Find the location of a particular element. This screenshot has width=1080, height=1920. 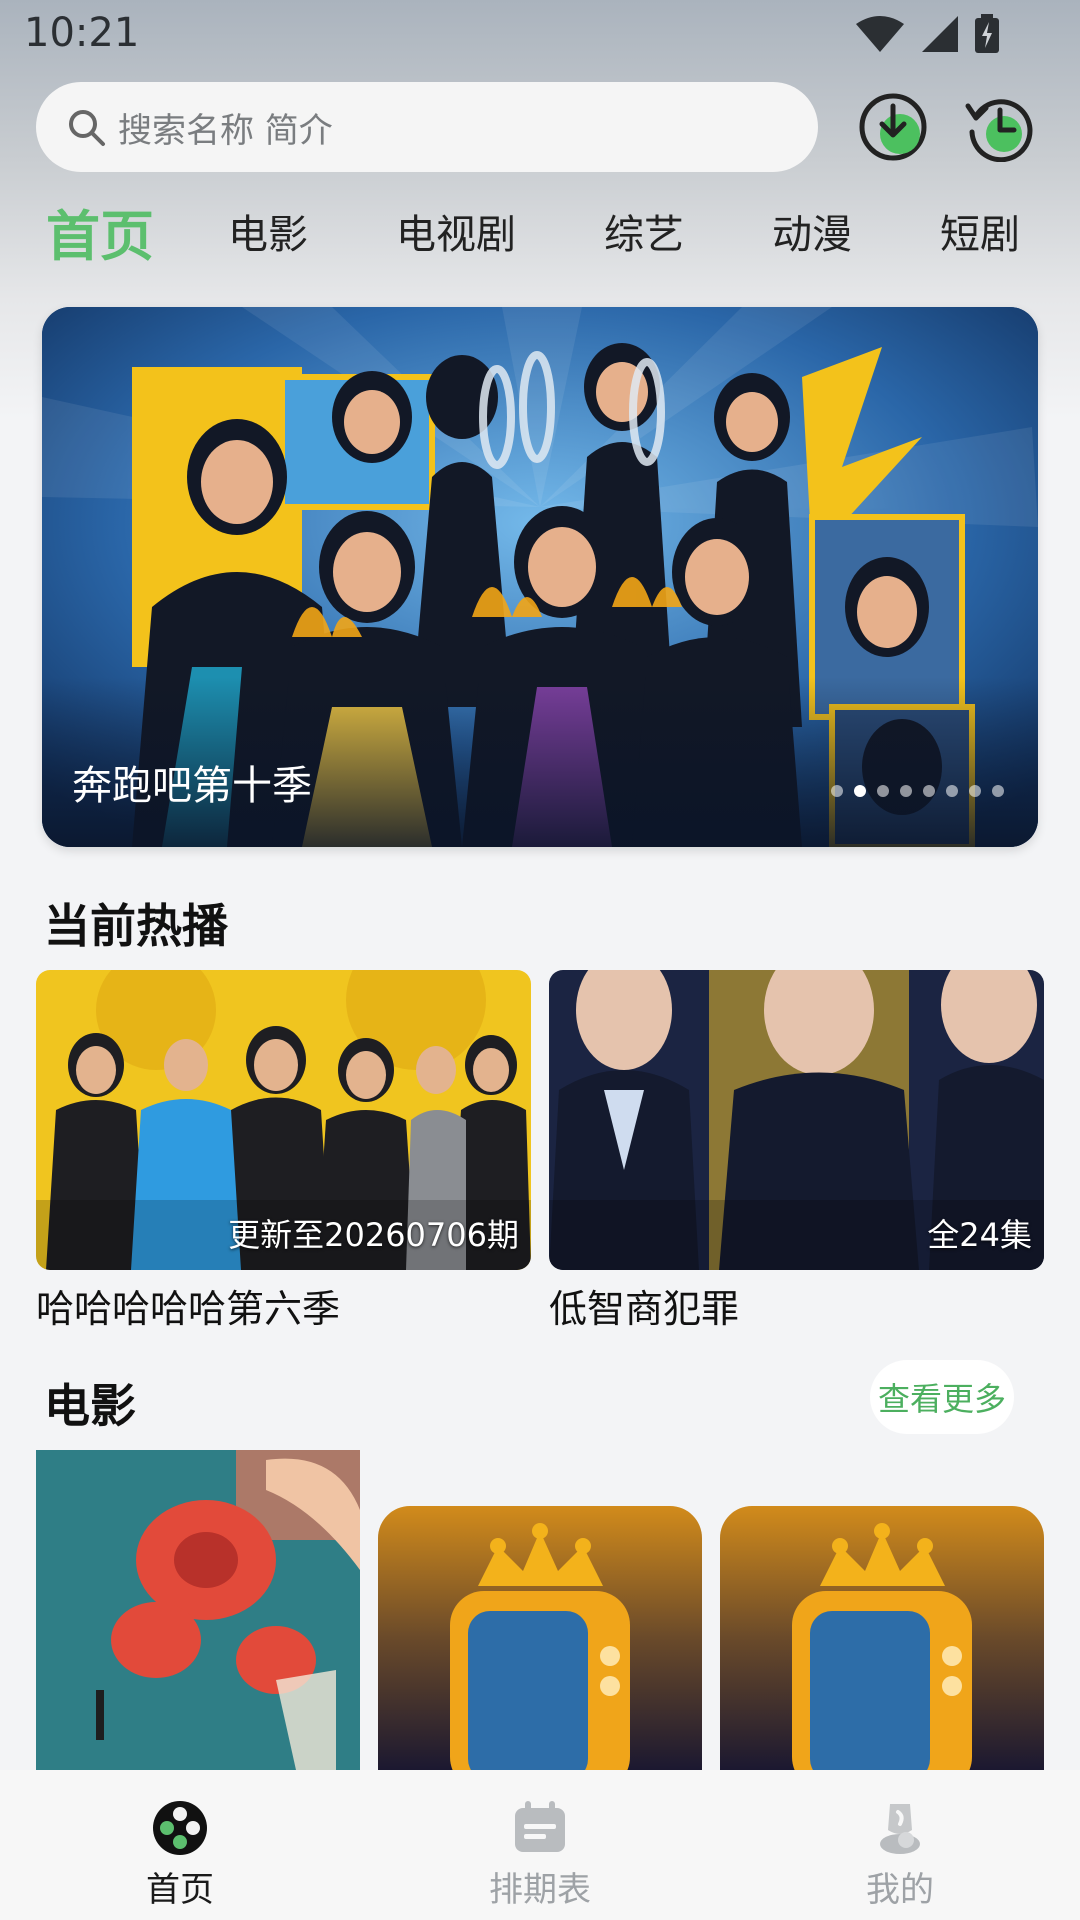

banner-pagination is located at coordinates (917, 791).